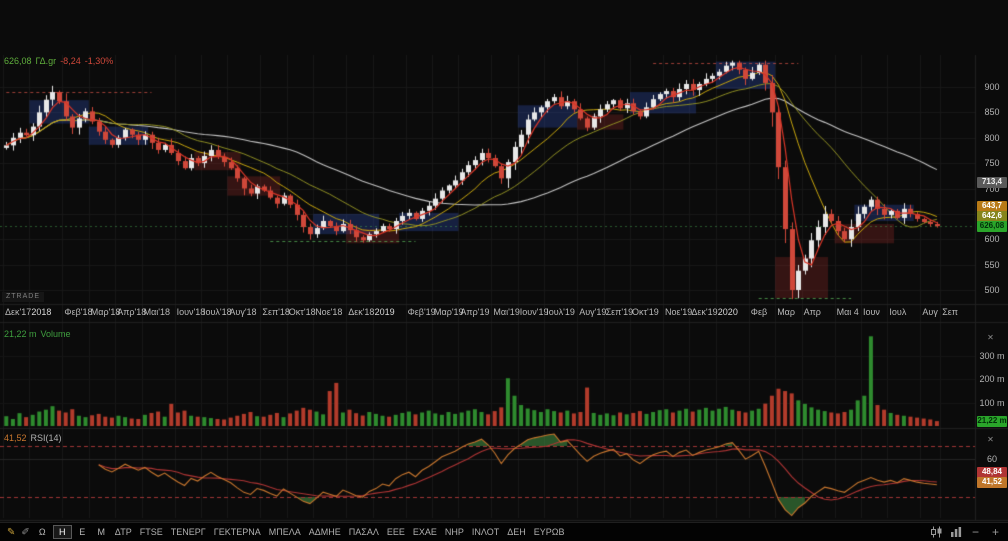 The height and width of the screenshot is (541, 1008). Describe the element at coordinates (70, 61) in the screenshot. I see `price-change: -8,24` at that location.